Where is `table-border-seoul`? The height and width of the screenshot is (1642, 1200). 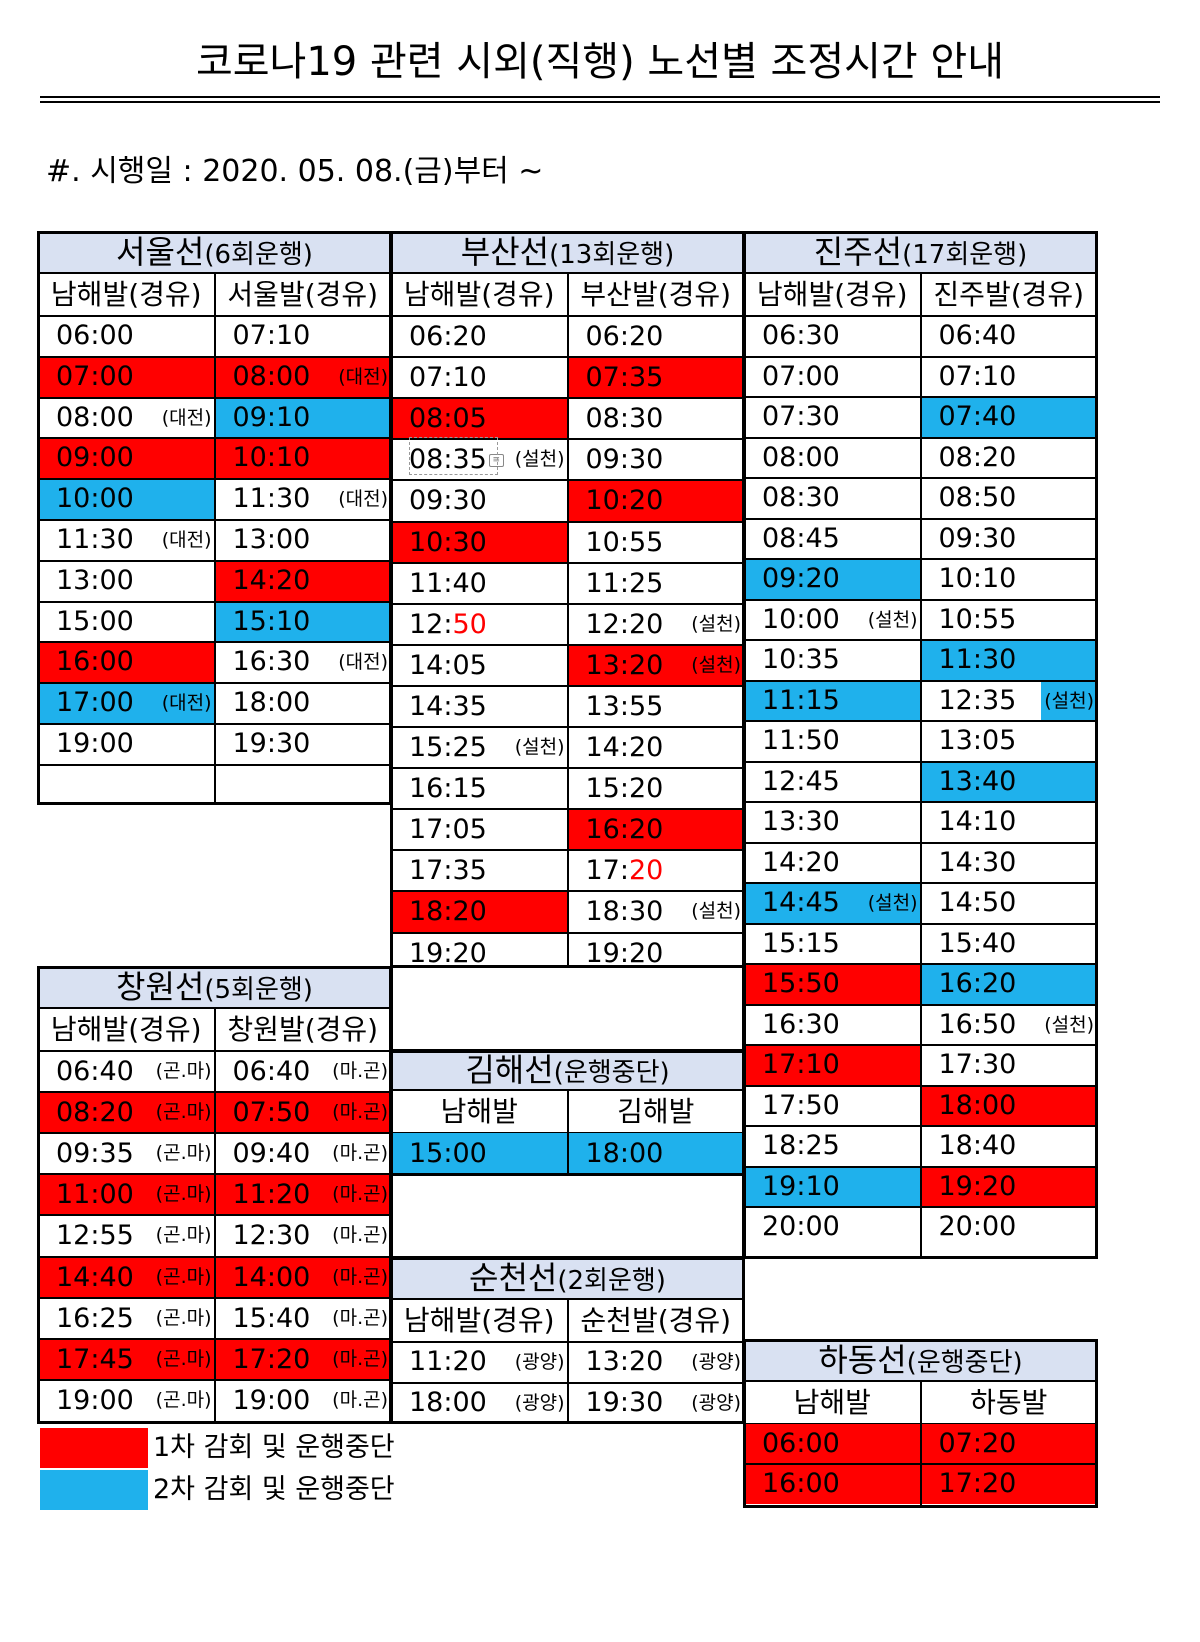
table-border-seoul is located at coordinates (214, 518).